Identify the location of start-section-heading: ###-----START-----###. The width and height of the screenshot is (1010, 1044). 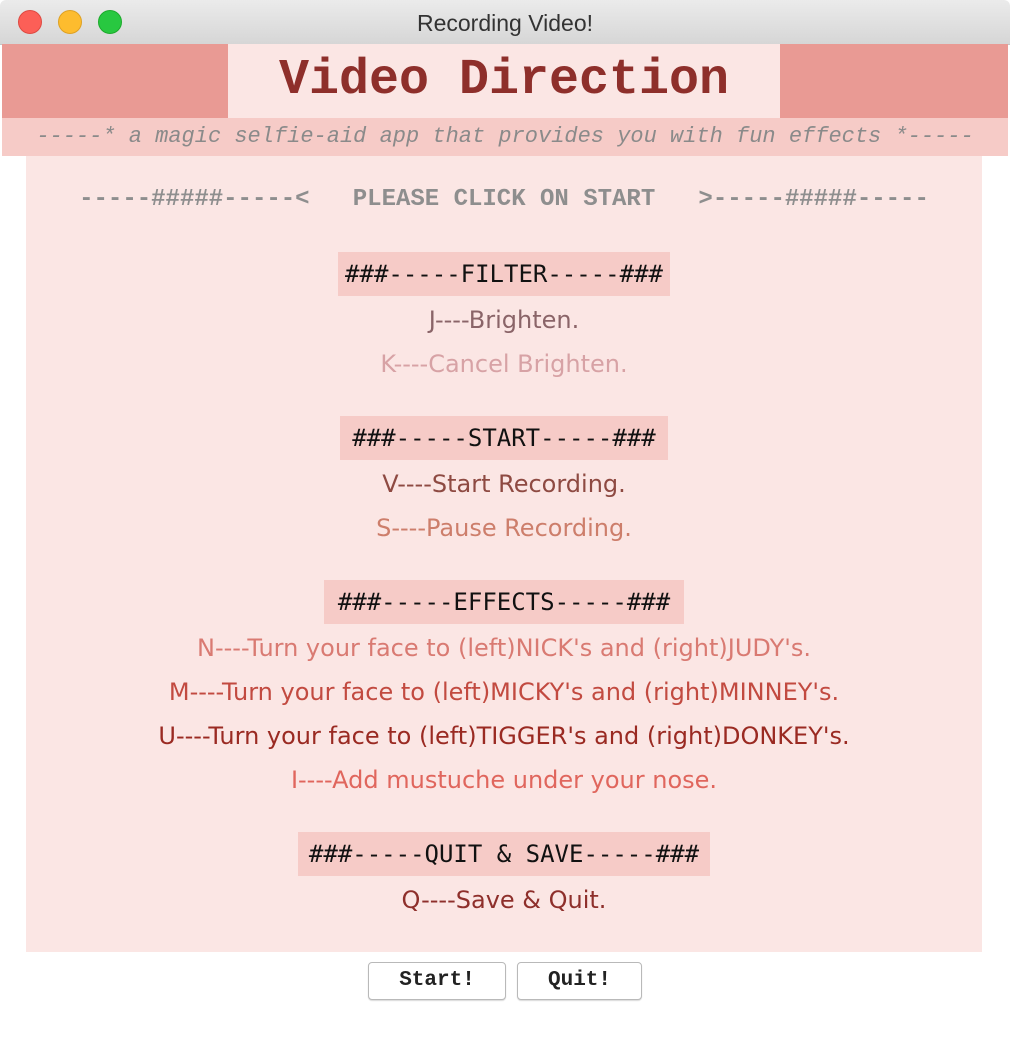
(504, 438).